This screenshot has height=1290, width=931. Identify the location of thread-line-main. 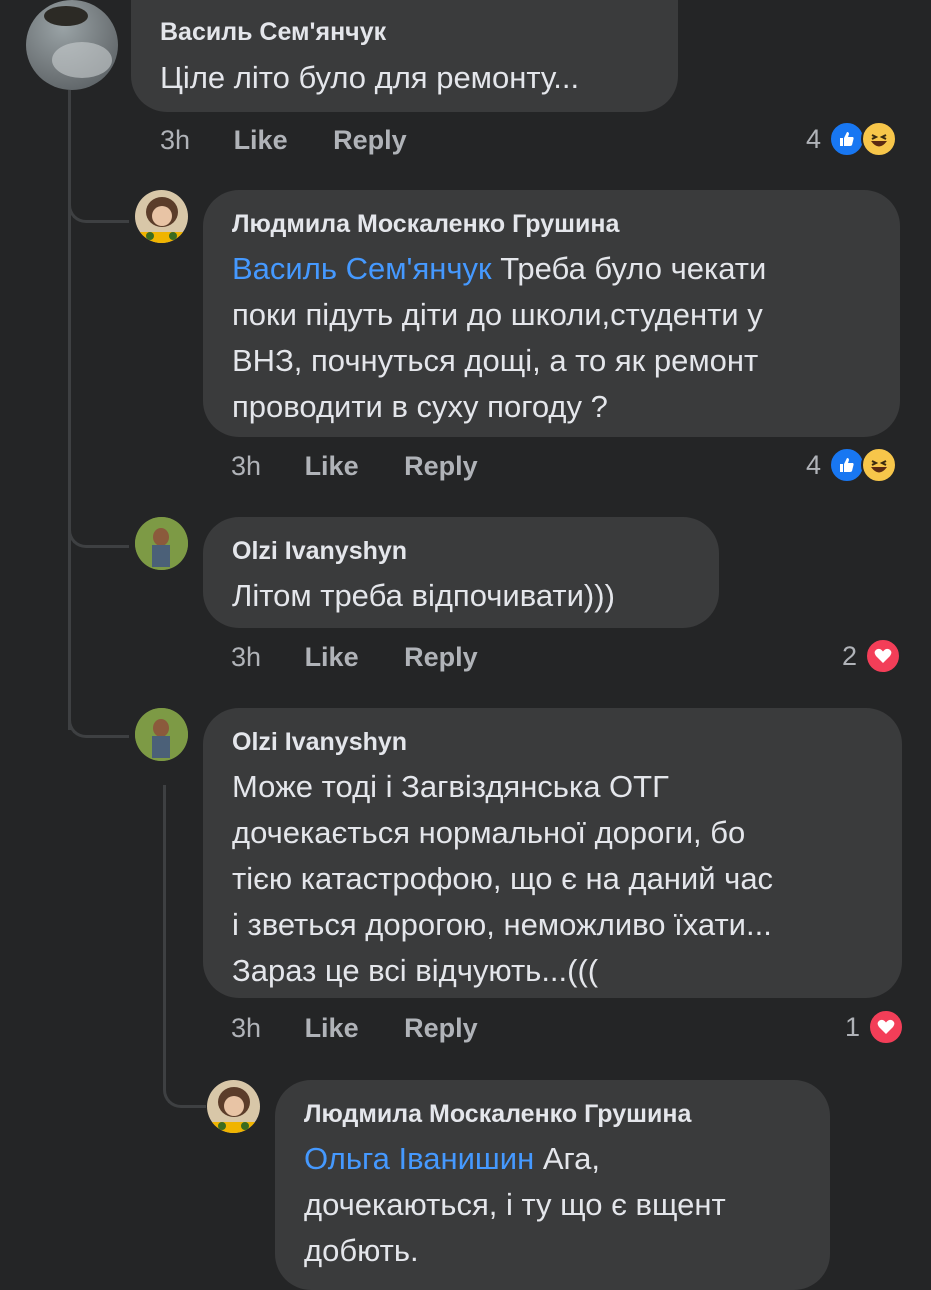
(69, 410).